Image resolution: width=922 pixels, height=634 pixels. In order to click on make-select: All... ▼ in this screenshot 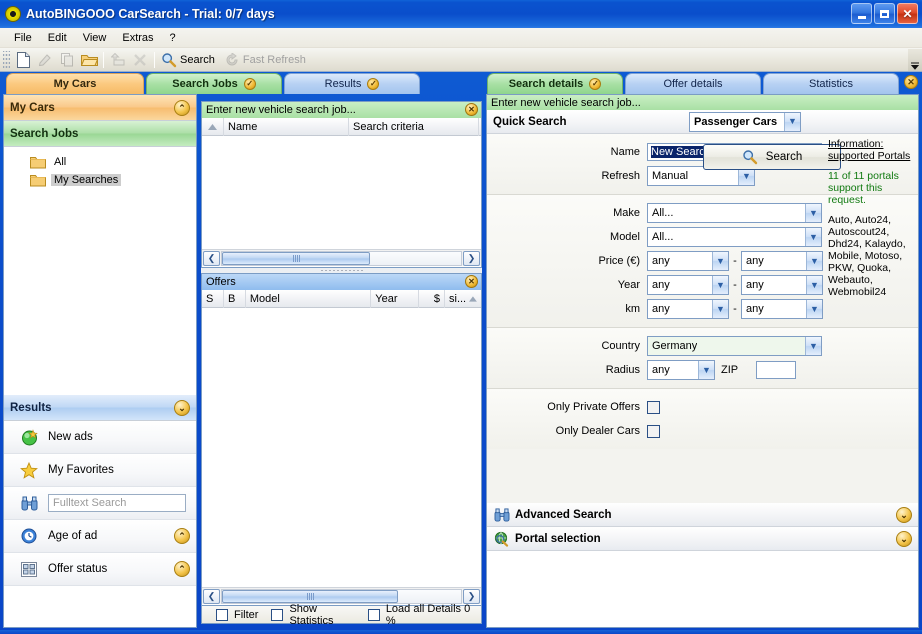, I will do `click(734, 213)`.